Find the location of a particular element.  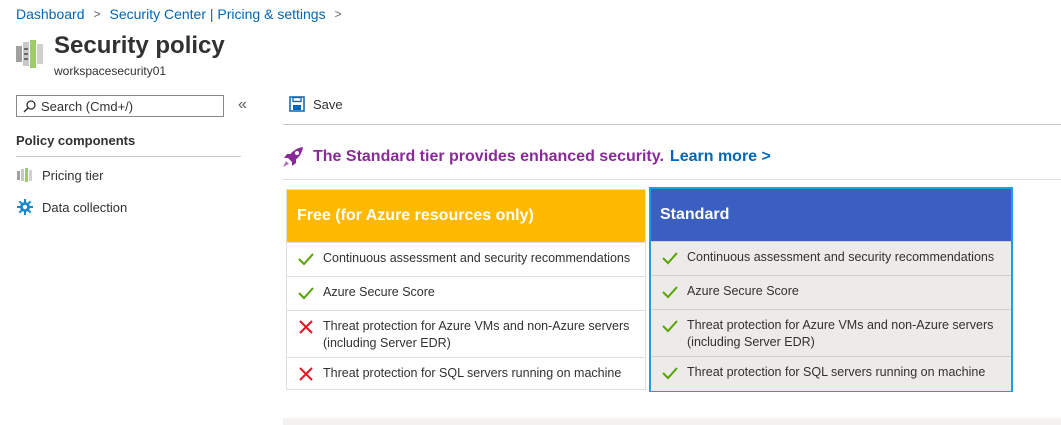

standard-tier-title: Standard is located at coordinates (831, 215).